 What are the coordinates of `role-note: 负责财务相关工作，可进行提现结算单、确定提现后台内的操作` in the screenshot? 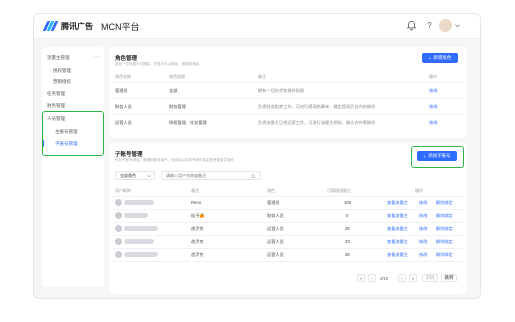 It's located at (317, 106).